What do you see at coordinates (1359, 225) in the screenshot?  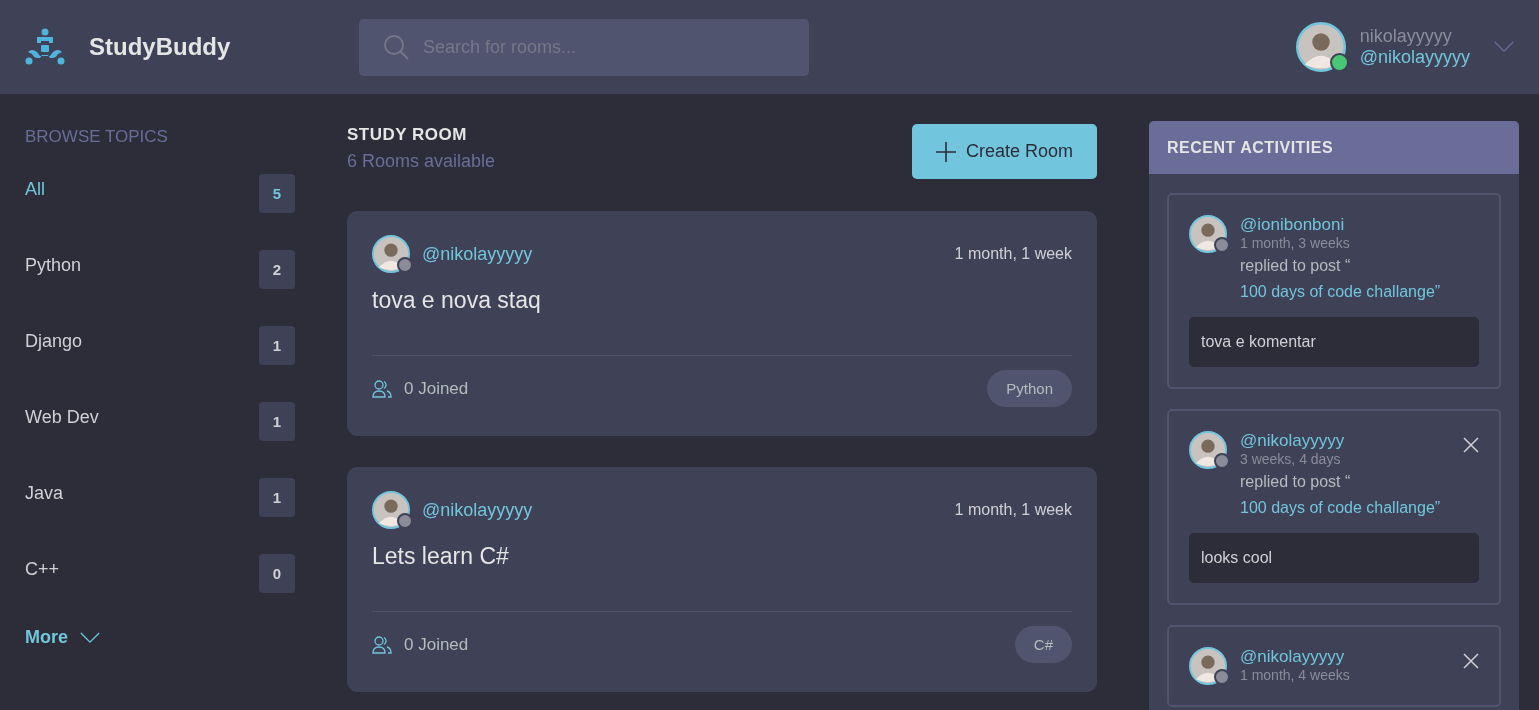 I see `user-link: @ionibonboni` at bounding box center [1359, 225].